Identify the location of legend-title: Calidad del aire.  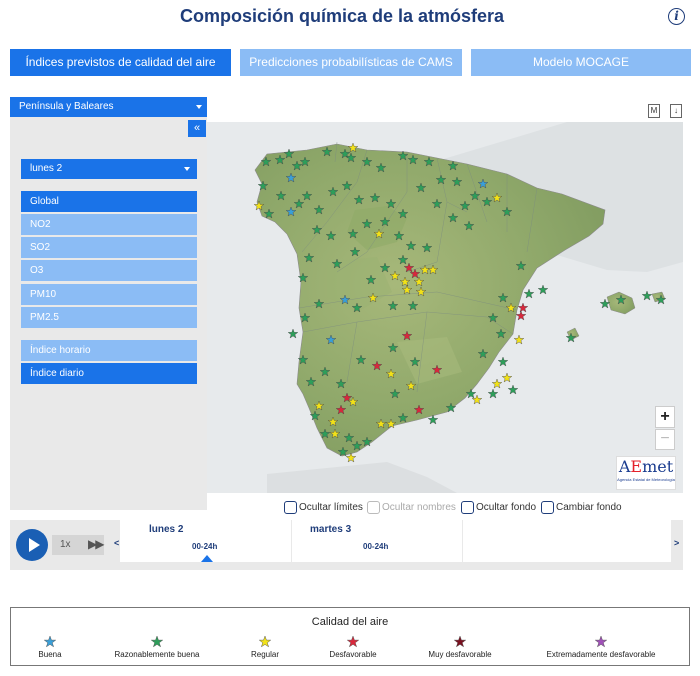
(350, 622).